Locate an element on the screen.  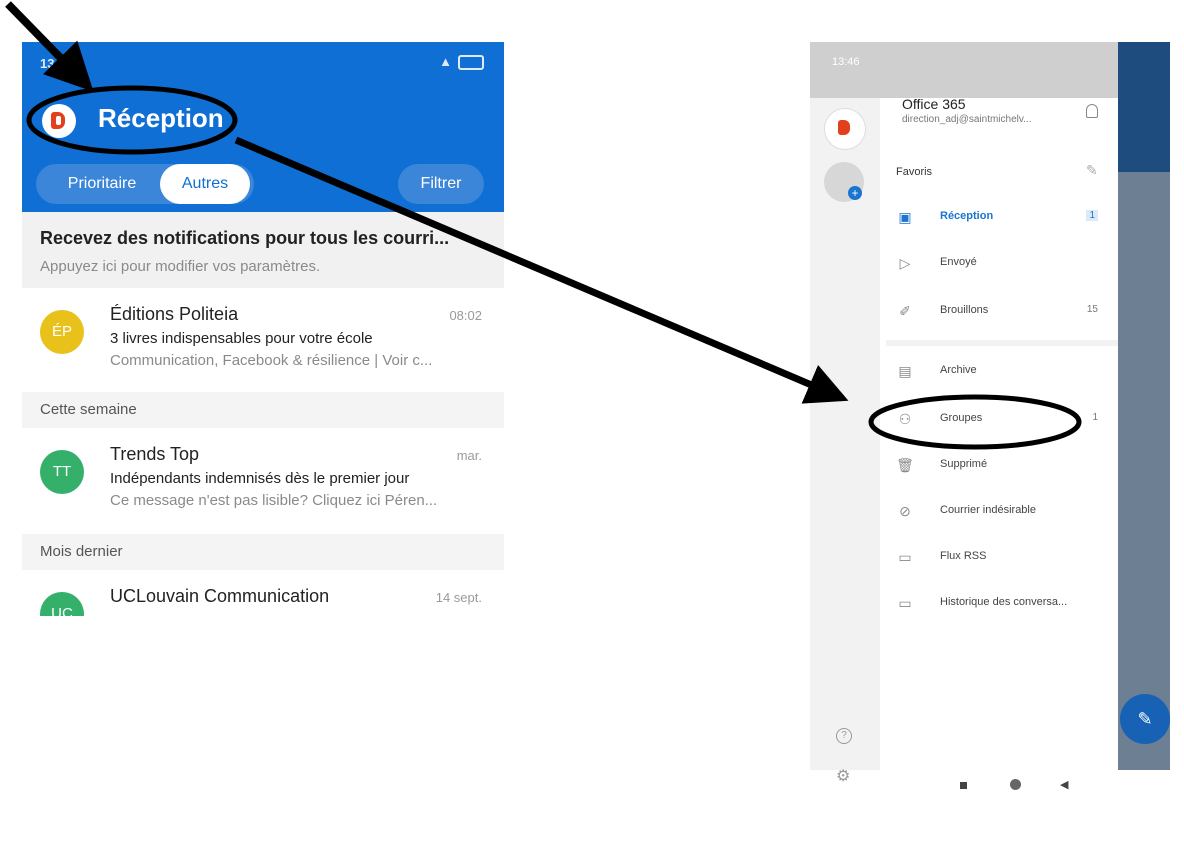
email-subject: 3 livres indispensables pour votre école is located at coordinates (241, 338).